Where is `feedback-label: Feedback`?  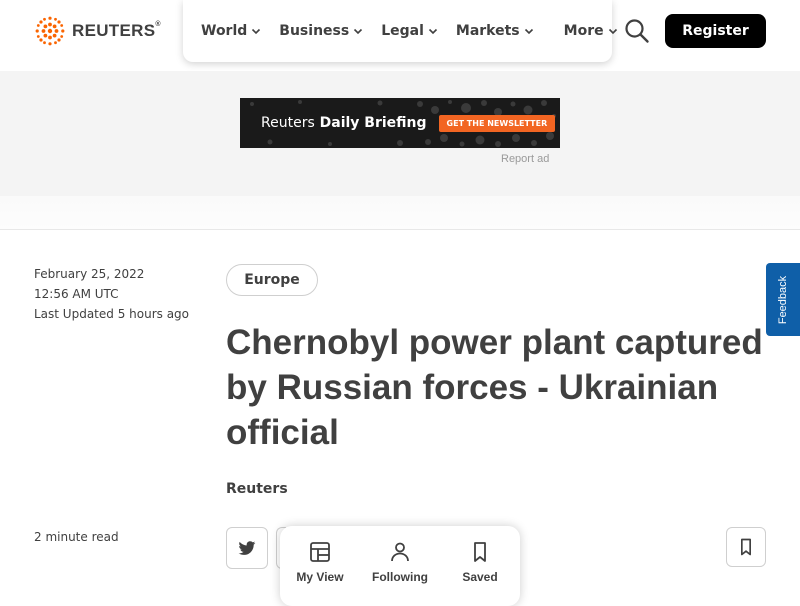
feedback-label: Feedback is located at coordinates (783, 299).